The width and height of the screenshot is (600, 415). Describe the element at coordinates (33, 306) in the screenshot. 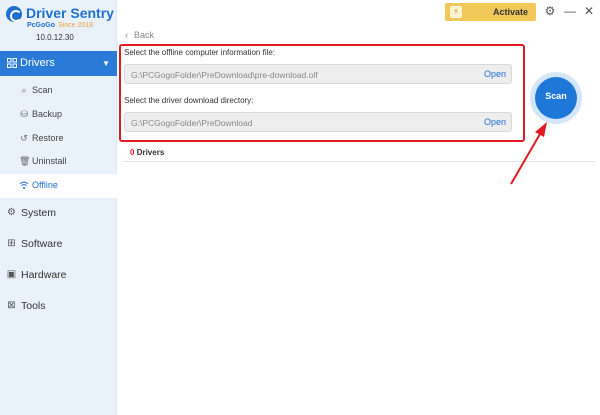

I see `sidebar-item-label: Tools` at that location.